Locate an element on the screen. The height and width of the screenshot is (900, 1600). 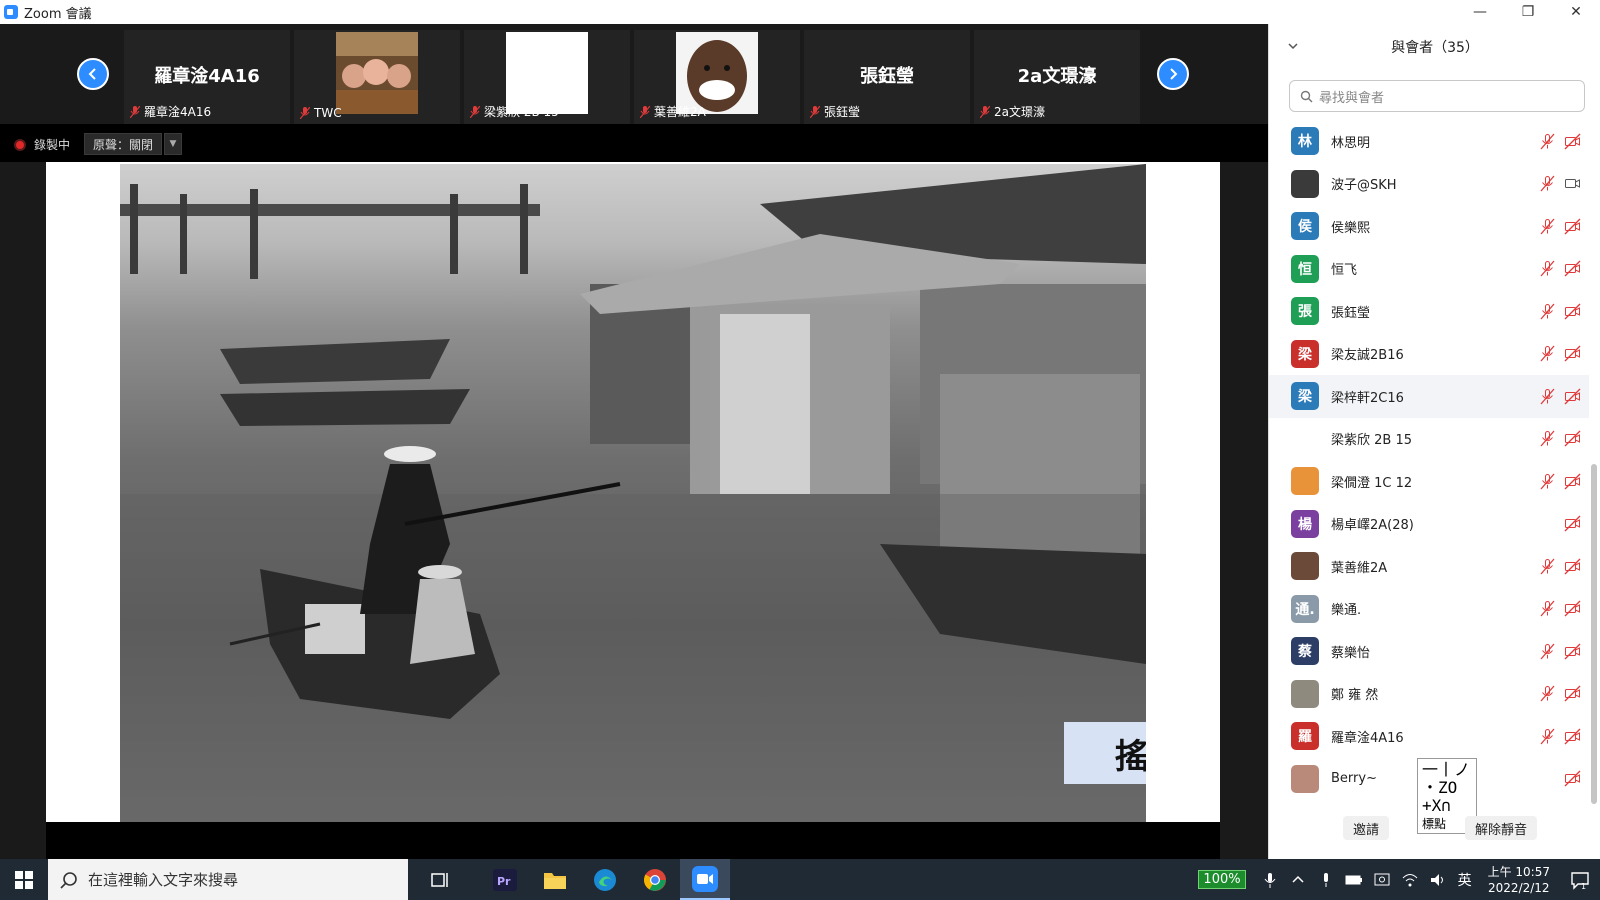
start-button is located at coordinates (24, 879).